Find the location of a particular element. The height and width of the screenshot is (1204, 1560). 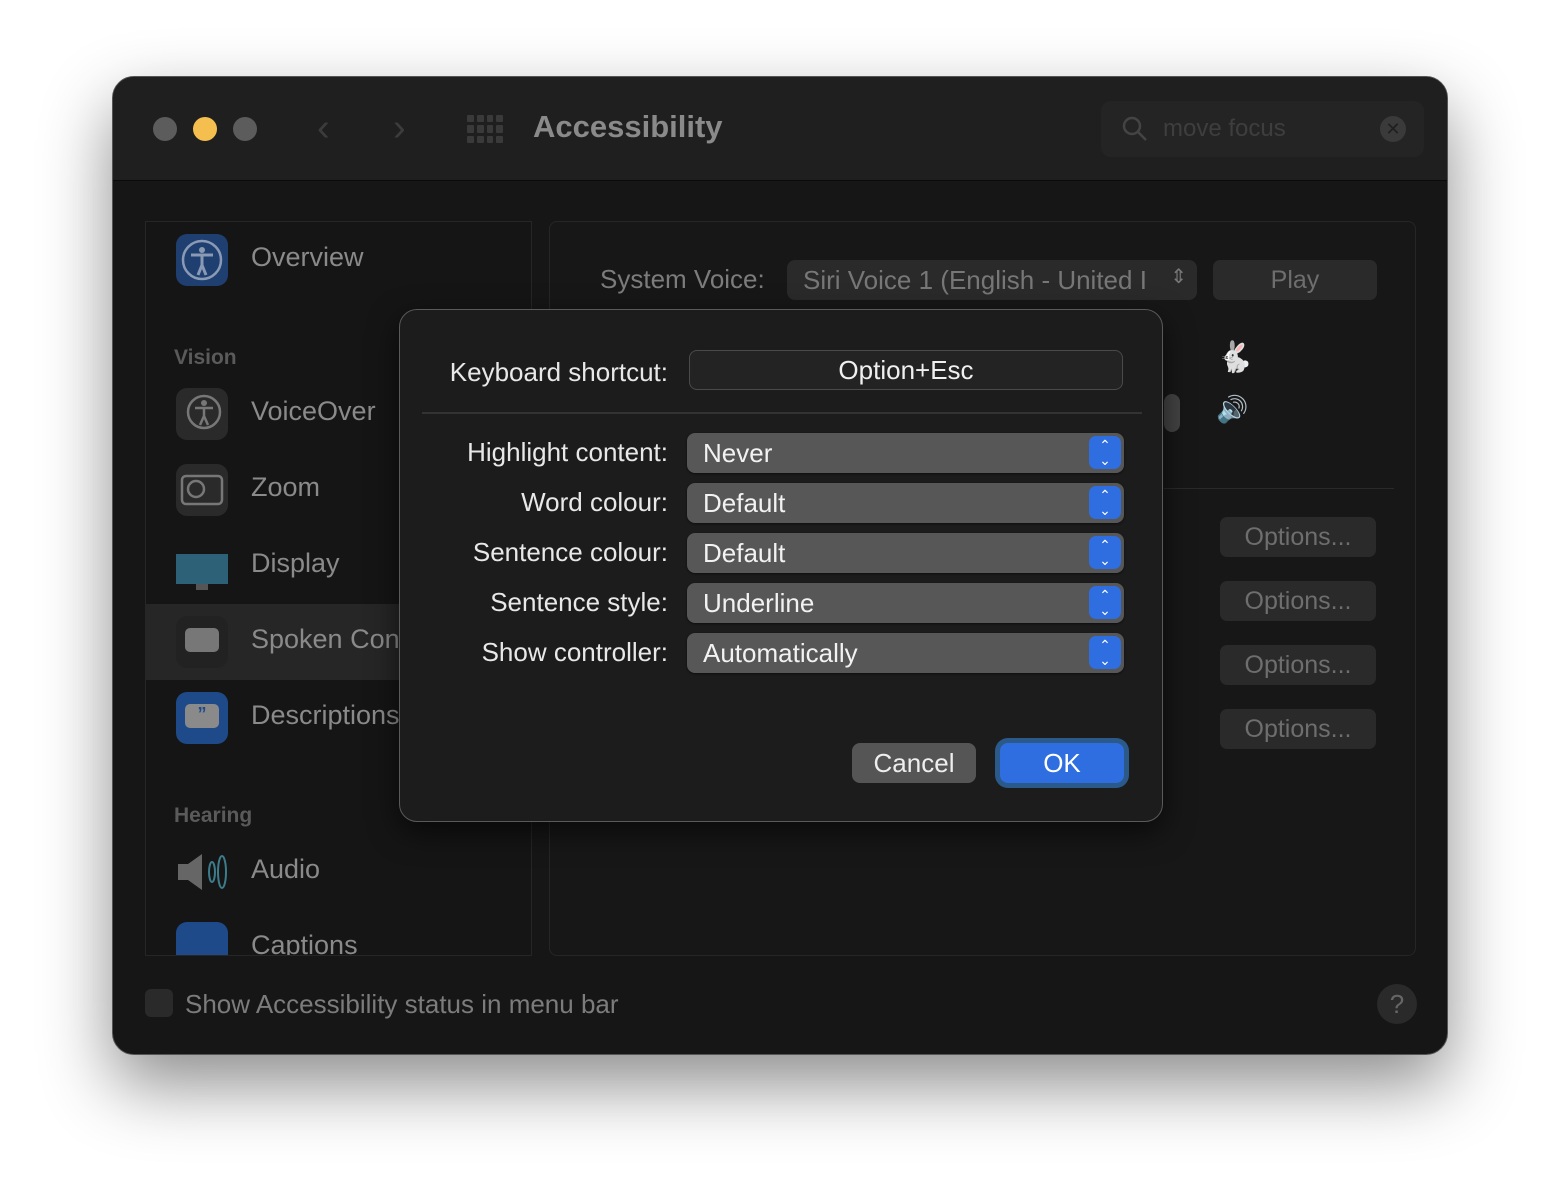

search-icon is located at coordinates (1134, 128).